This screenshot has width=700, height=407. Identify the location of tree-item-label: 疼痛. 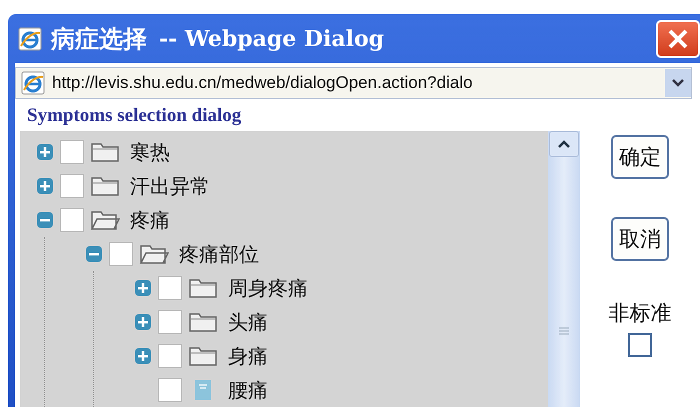
(150, 220).